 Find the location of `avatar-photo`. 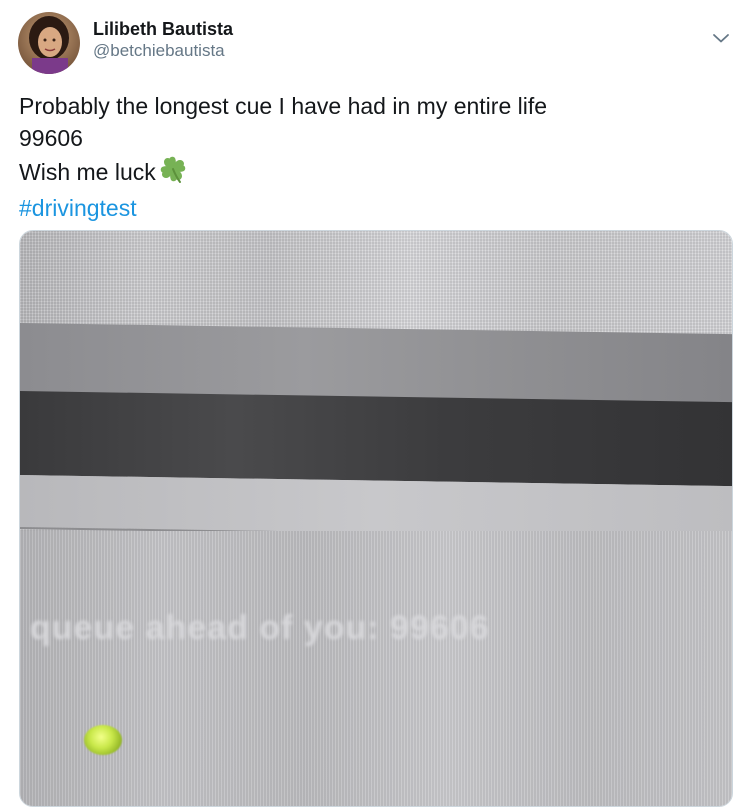

avatar-photo is located at coordinates (49, 43).